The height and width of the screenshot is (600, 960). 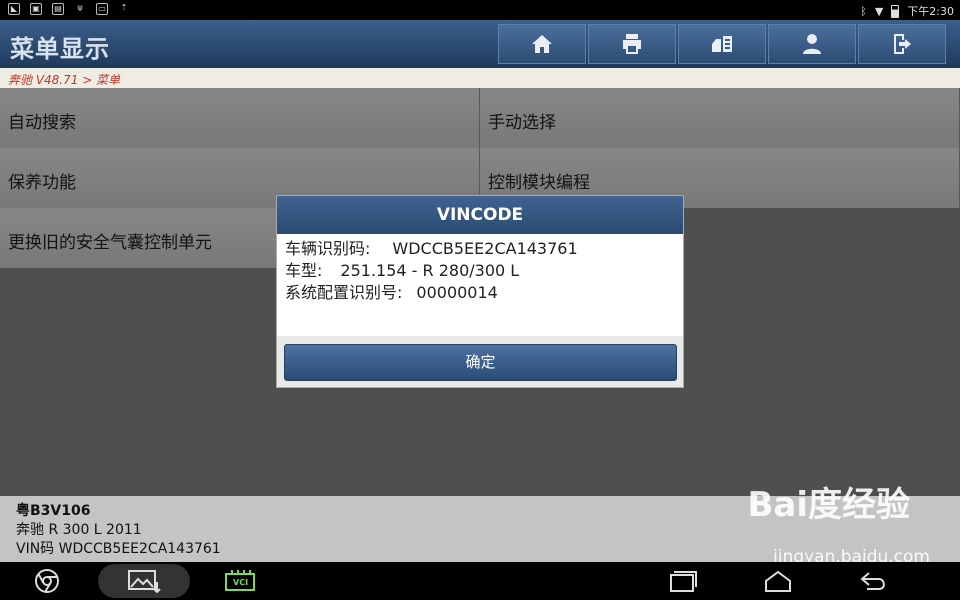 I want to click on status-bar: ◣ ▣ ▤ ψ ▭ ⇡ ᛒ ▼ 下午2:30, so click(x=480, y=10).